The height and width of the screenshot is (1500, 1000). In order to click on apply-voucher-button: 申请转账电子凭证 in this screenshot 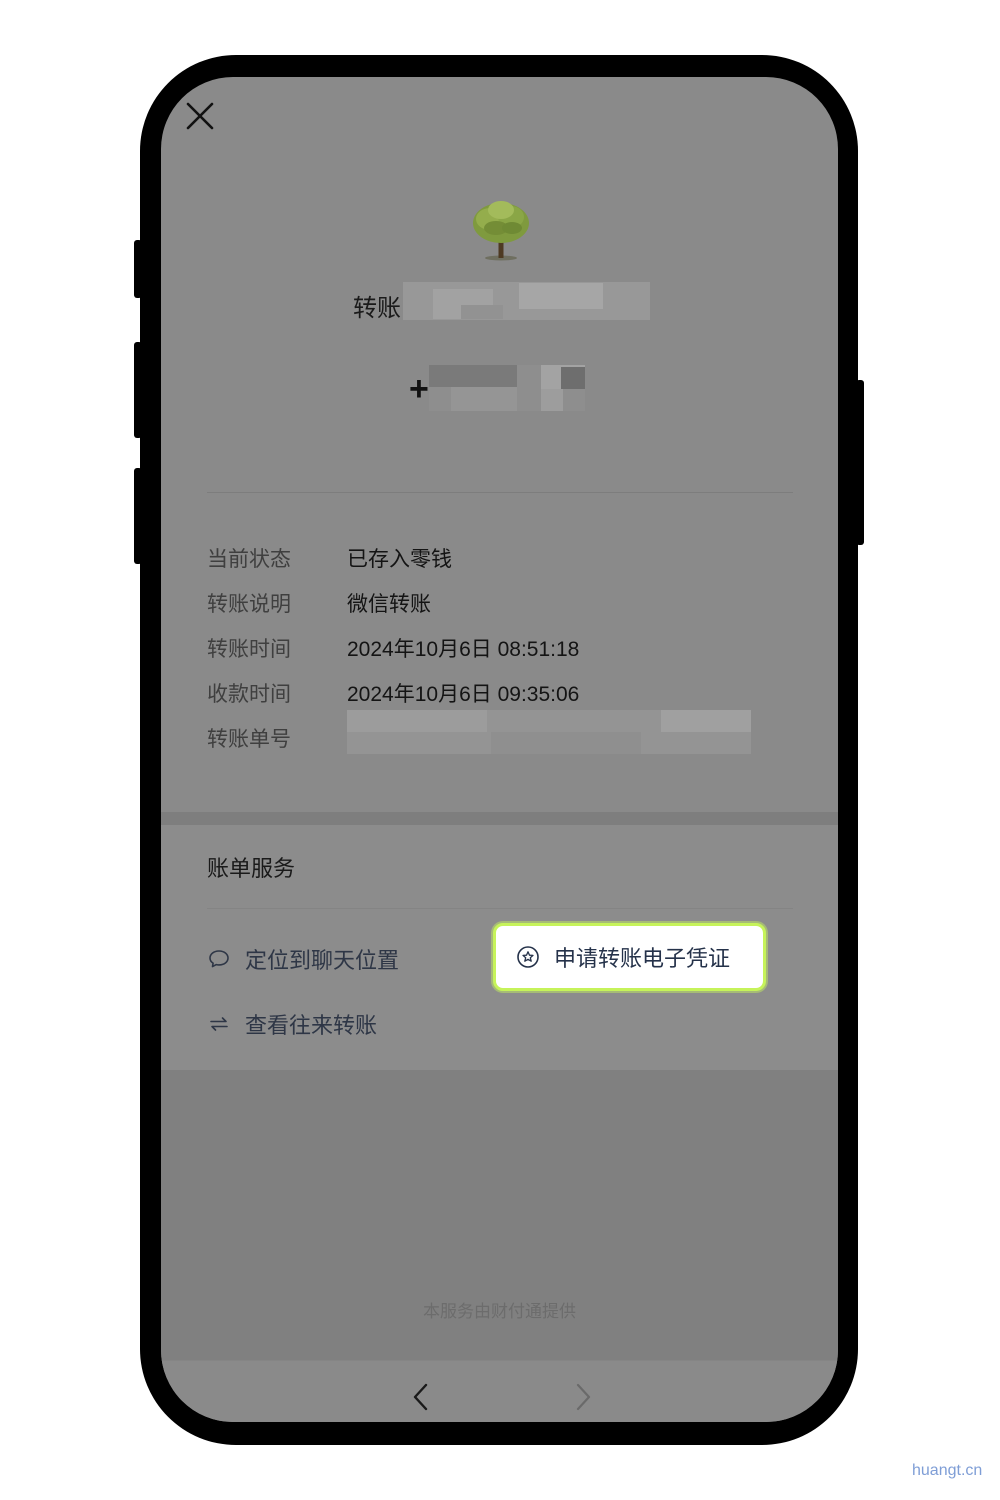, I will do `click(629, 957)`.